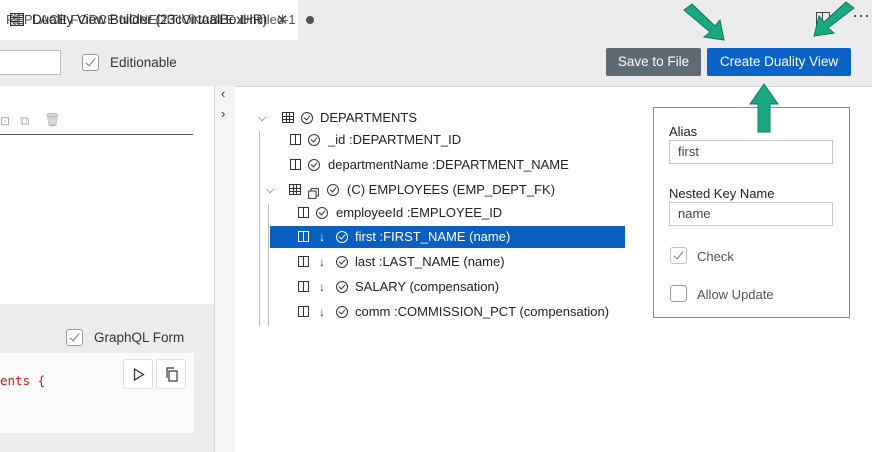 The width and height of the screenshot is (872, 452). I want to click on tree-node-id: _id :DEPARTMENT_ID, so click(426, 140).